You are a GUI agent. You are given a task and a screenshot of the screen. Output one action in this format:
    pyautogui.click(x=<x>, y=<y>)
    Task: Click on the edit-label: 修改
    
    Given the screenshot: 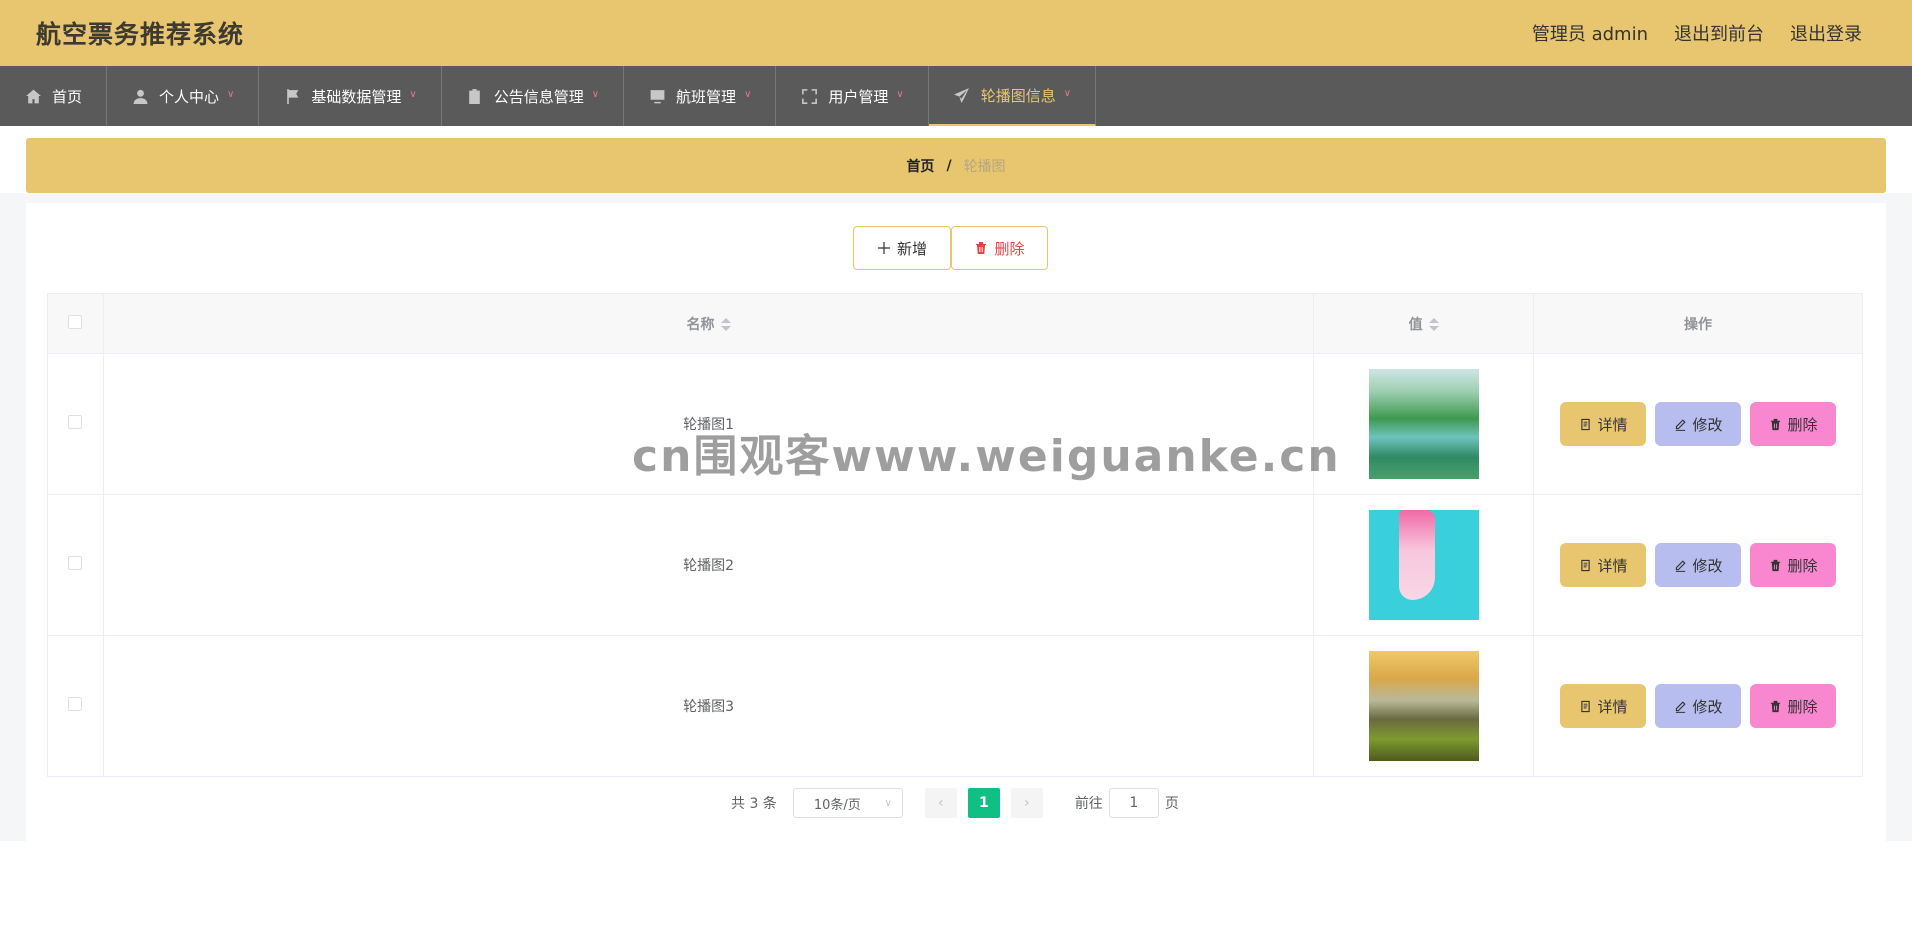 What is the action you would take?
    pyautogui.click(x=1707, y=706)
    